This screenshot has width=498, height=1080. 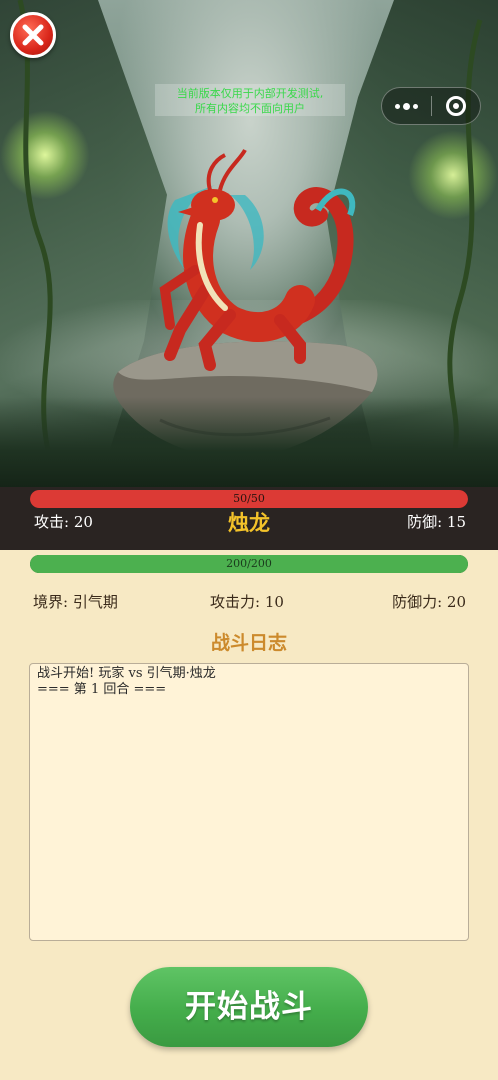 I want to click on close-icon, so click(x=33, y=35).